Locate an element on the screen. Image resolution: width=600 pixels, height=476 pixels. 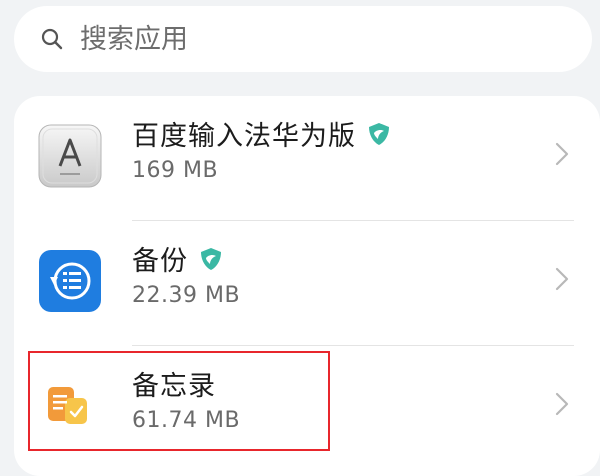
notepad-icon is located at coordinates (70, 406).